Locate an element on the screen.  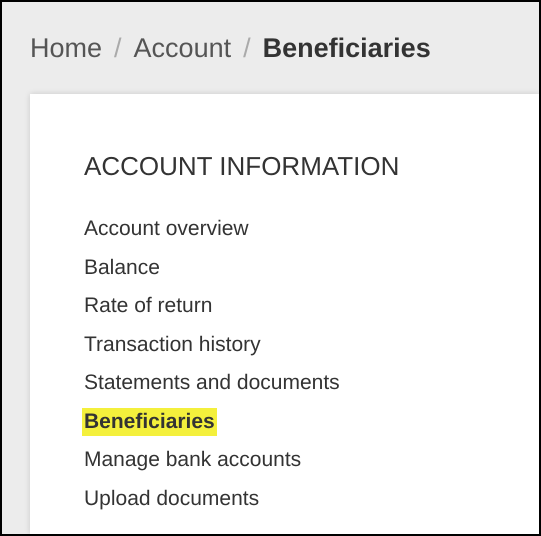
section-heading: ACCOUNT INFORMATION is located at coordinates (242, 166).